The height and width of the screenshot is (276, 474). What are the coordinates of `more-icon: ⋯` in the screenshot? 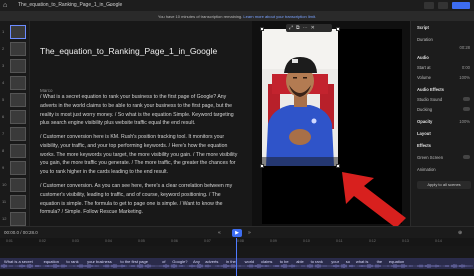 It's located at (305, 28).